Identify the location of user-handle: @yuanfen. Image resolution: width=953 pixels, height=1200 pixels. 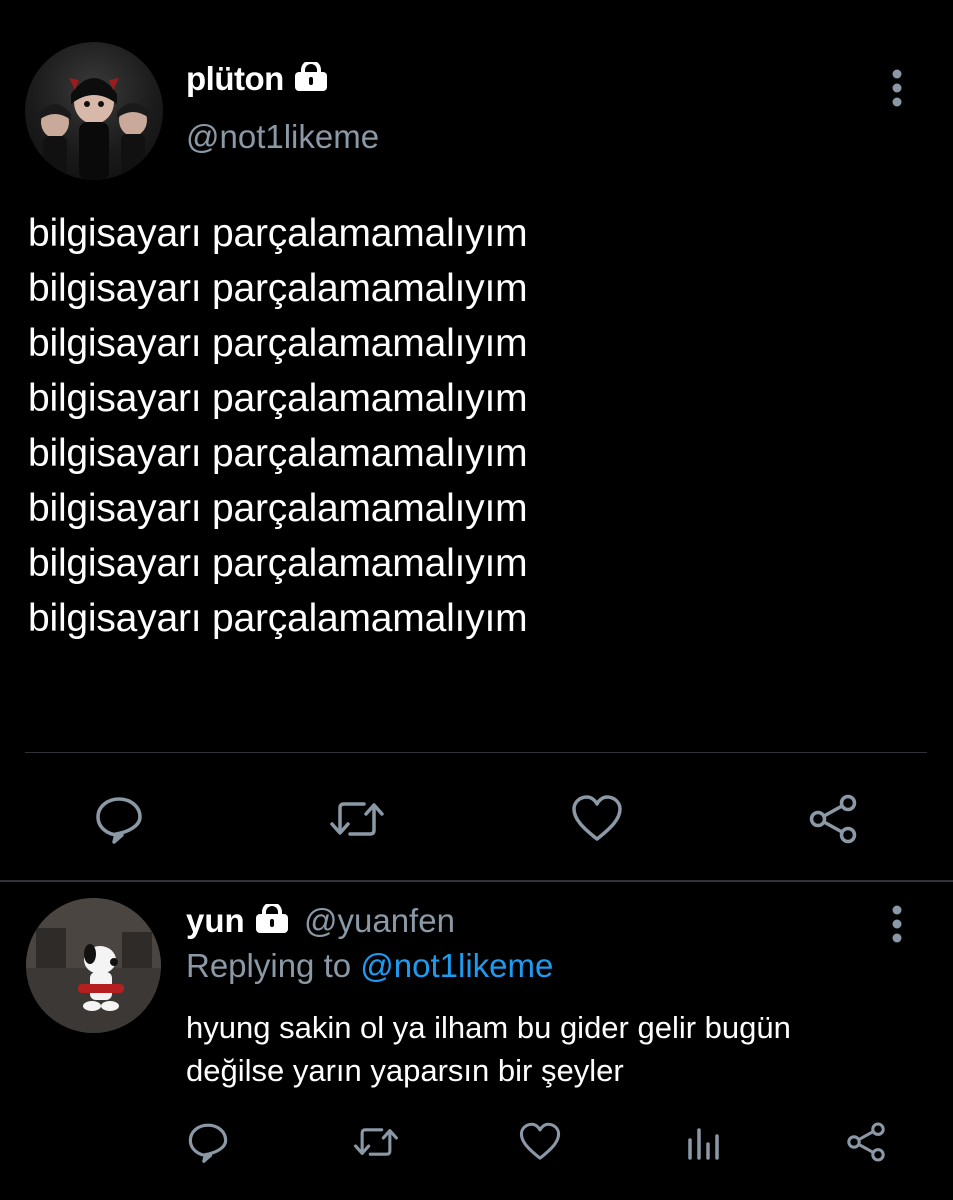
(379, 921).